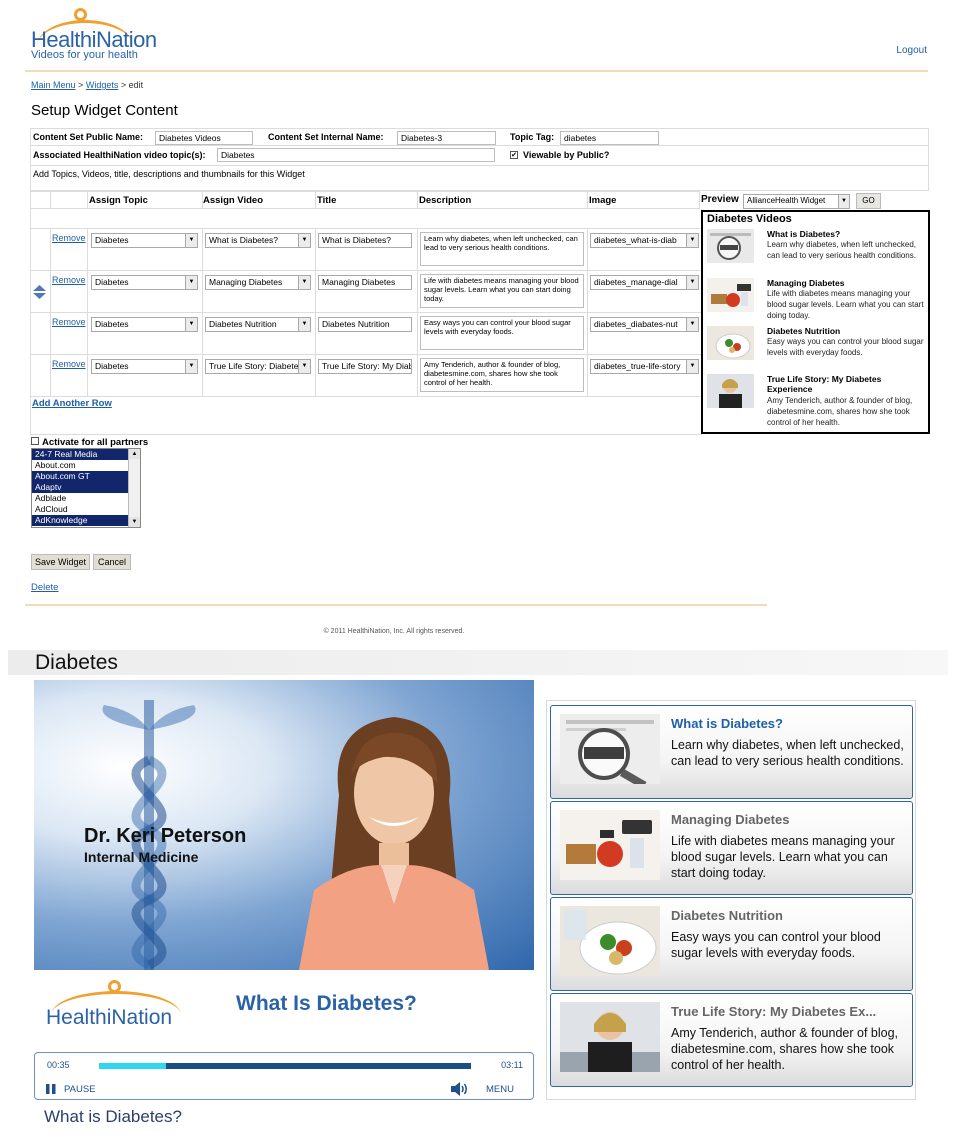 This screenshot has width=960, height=1140. I want to click on breadcrumb: Main Menu > Widgets > edit, so click(87, 85).